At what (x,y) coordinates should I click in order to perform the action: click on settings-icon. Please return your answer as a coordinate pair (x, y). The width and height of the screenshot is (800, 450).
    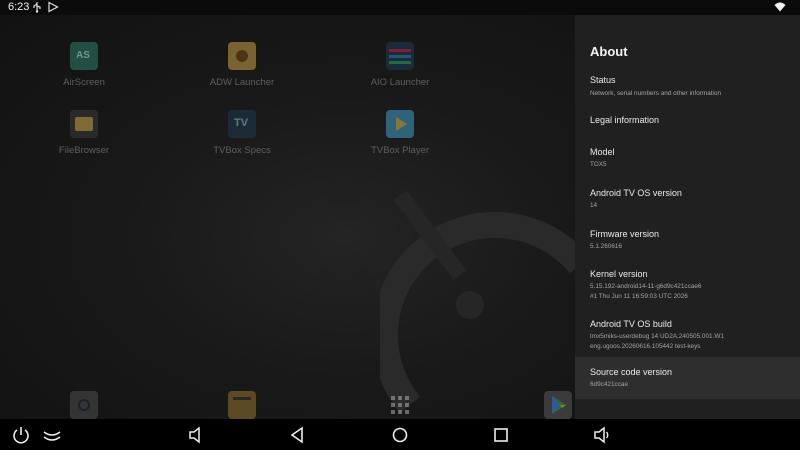
    Looking at the image, I should click on (84, 405).